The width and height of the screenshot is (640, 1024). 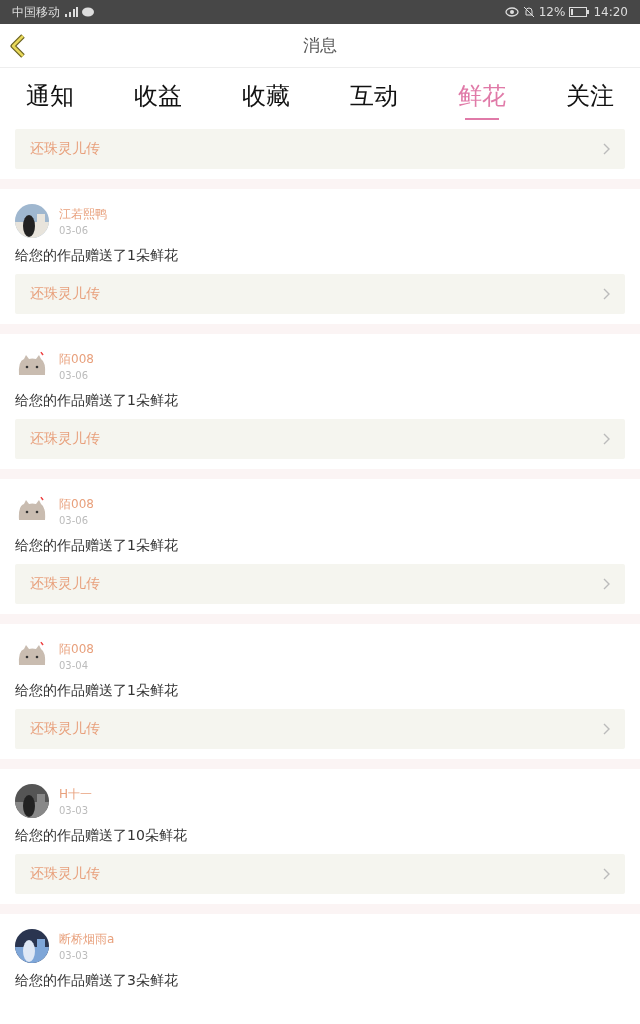 What do you see at coordinates (610, 12) in the screenshot?
I see `clock: 14:20` at bounding box center [610, 12].